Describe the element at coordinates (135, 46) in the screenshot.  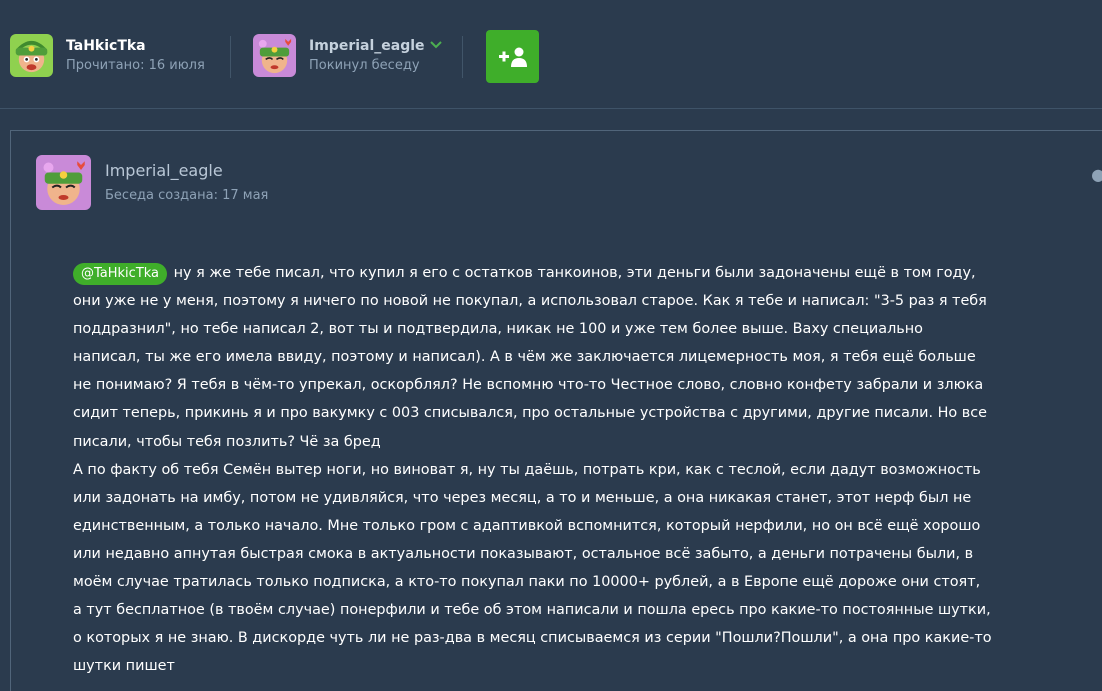
I see `participant-name: TaHkicTka` at that location.